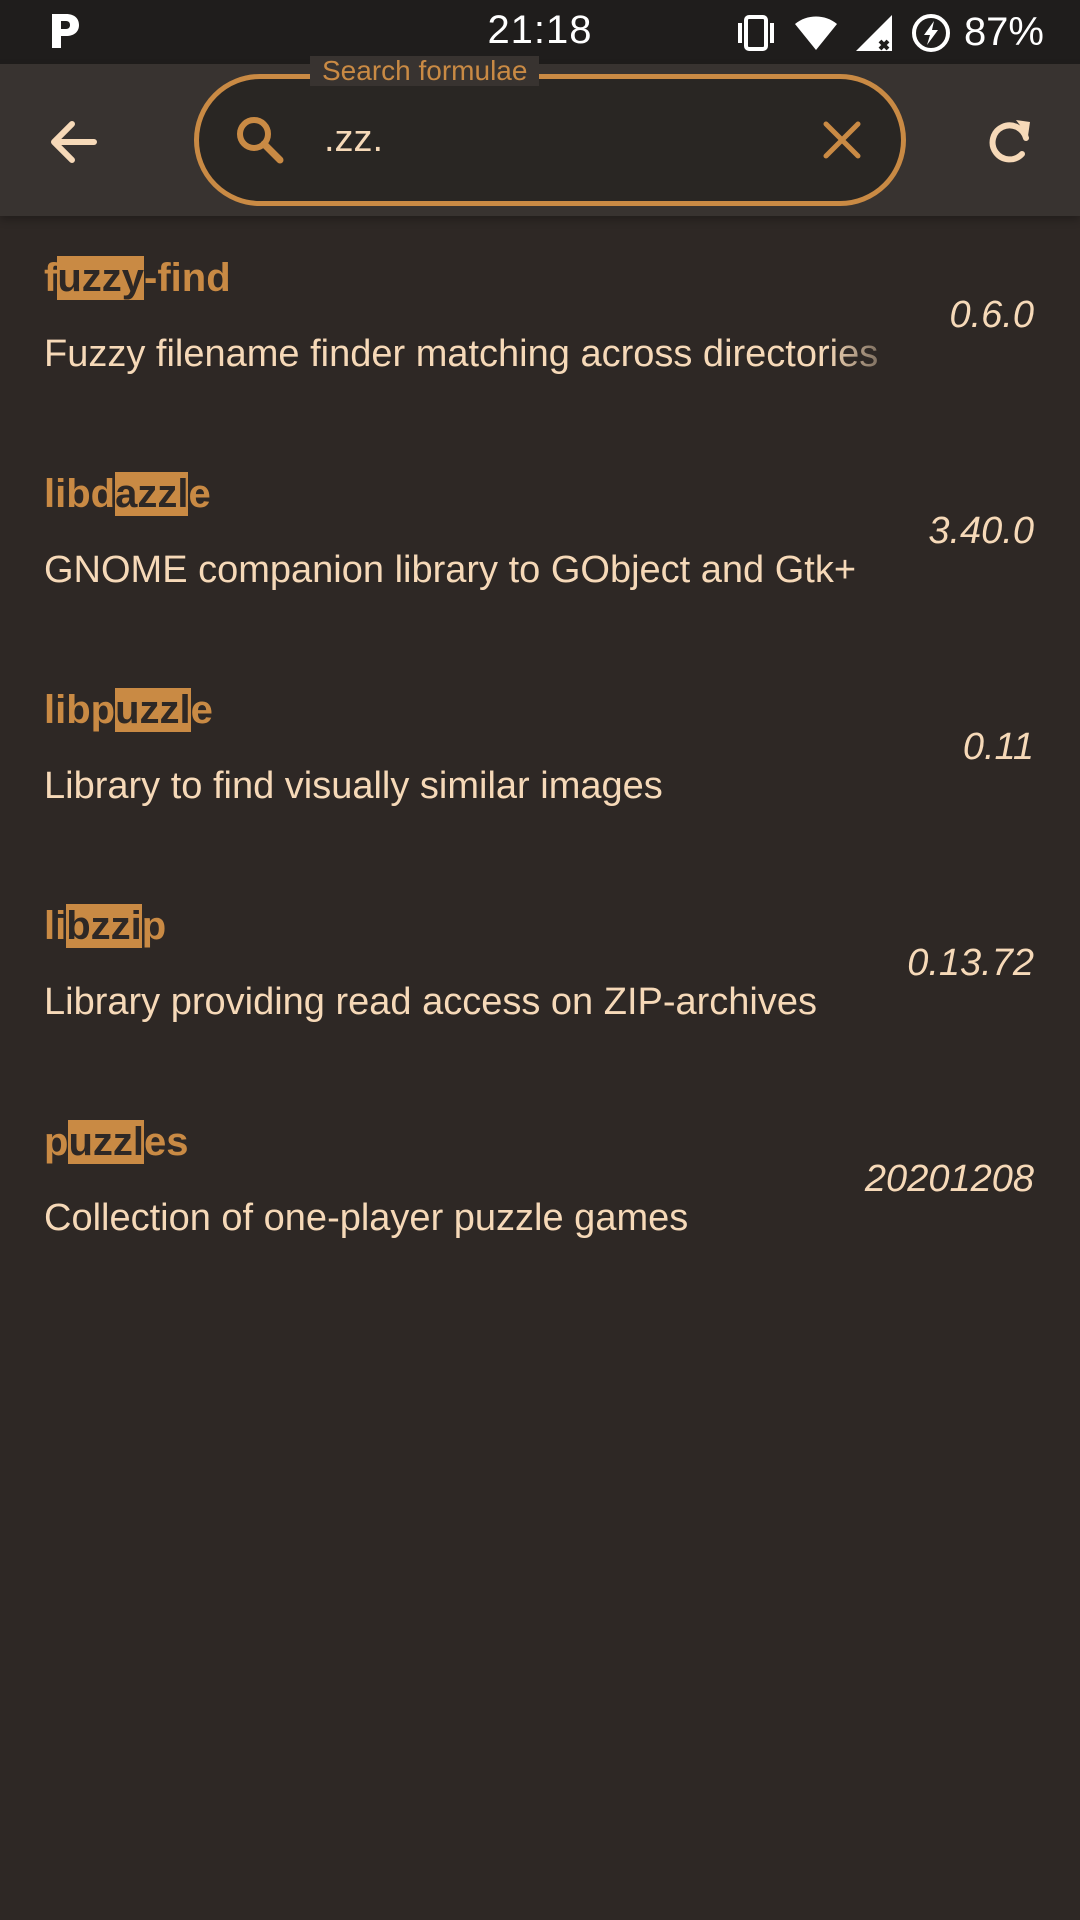 The image size is (1080, 1920). I want to click on signal-icon, so click(873, 32).